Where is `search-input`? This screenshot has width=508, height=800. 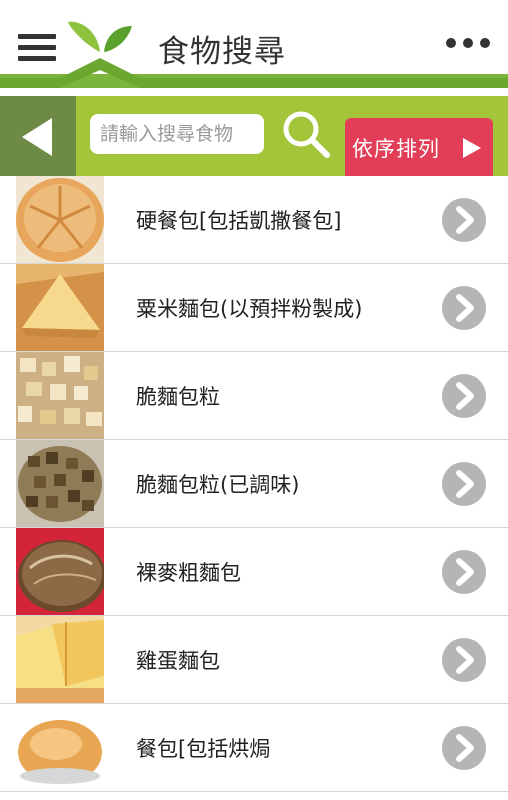 search-input is located at coordinates (177, 134).